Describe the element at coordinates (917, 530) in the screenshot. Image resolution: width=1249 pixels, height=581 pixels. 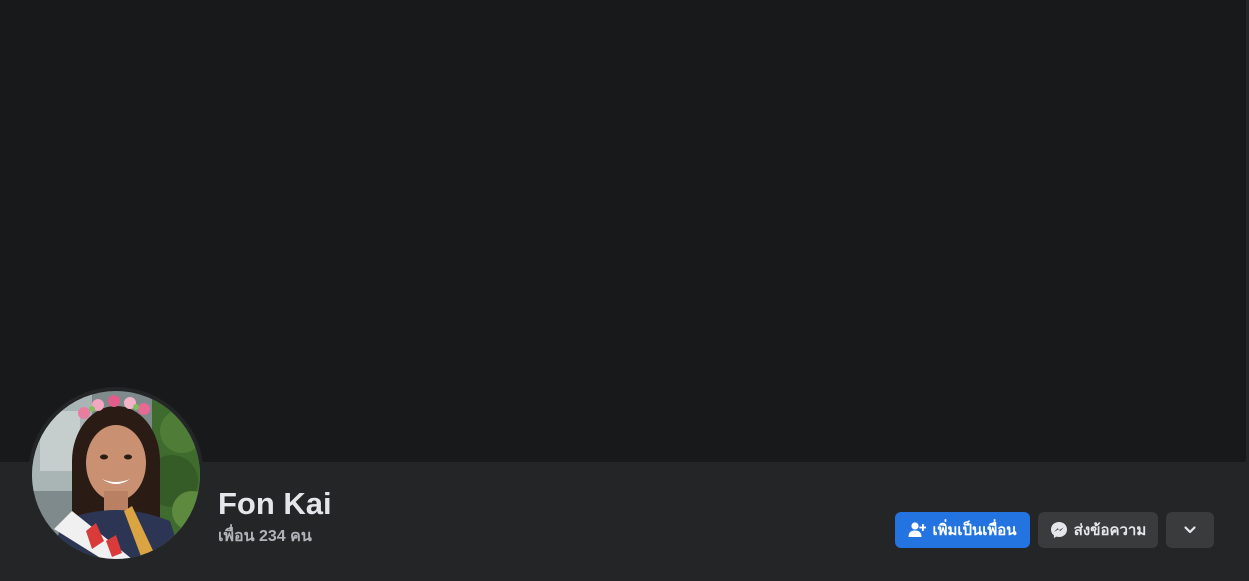
I see `person-add-icon` at that location.